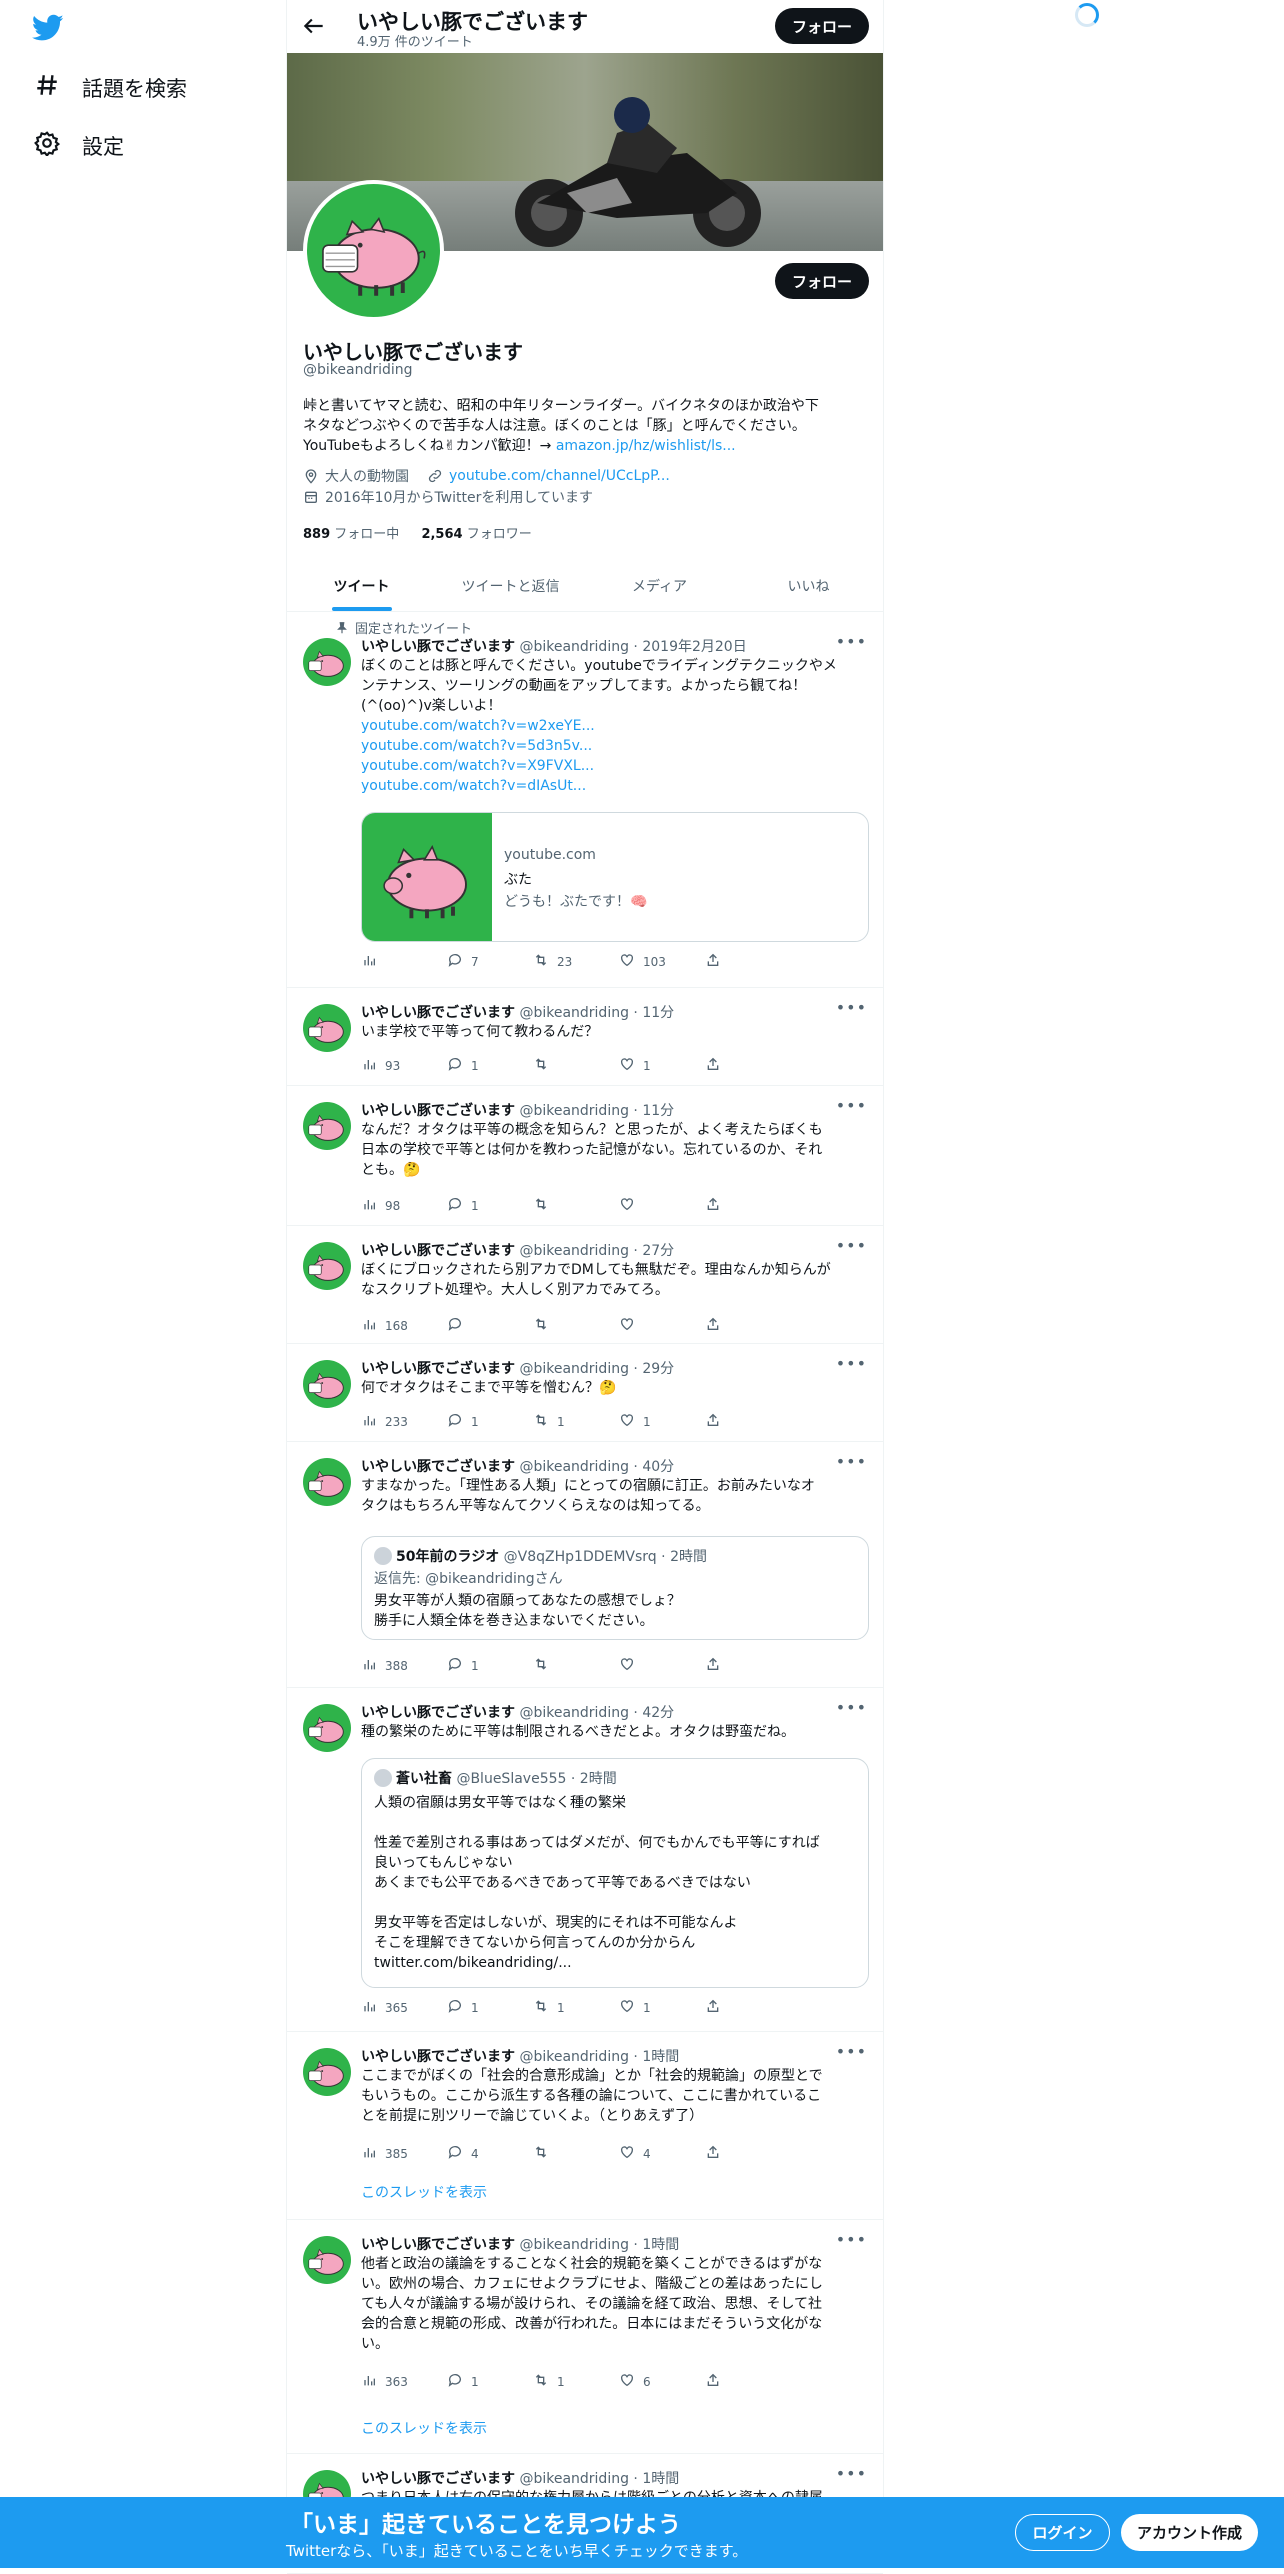 This screenshot has width=1284, height=2574. I want to click on reply-button, so click(490, 1325).